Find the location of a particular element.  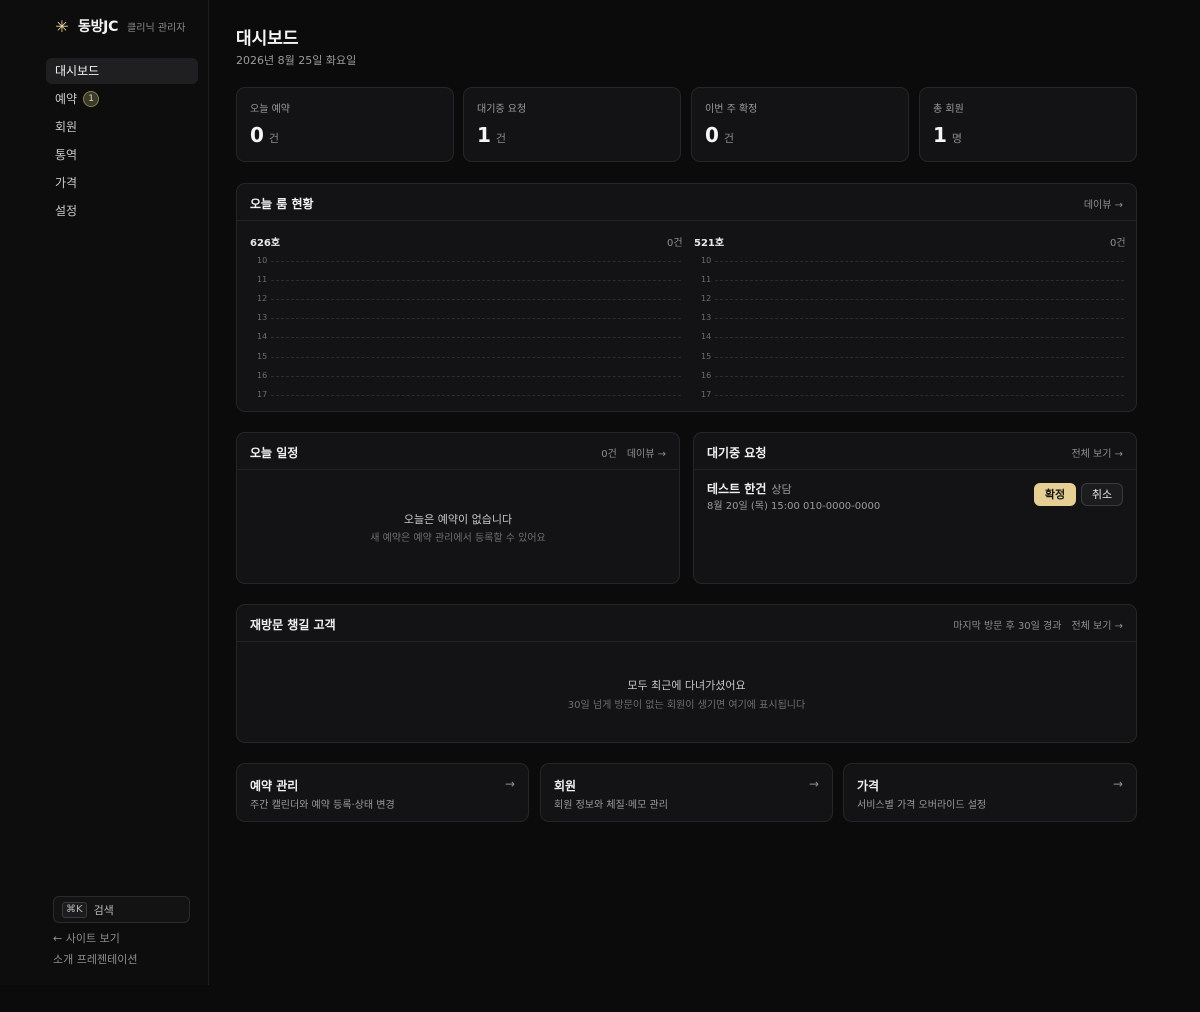

sidebar-item-label: 가격 is located at coordinates (66, 183).